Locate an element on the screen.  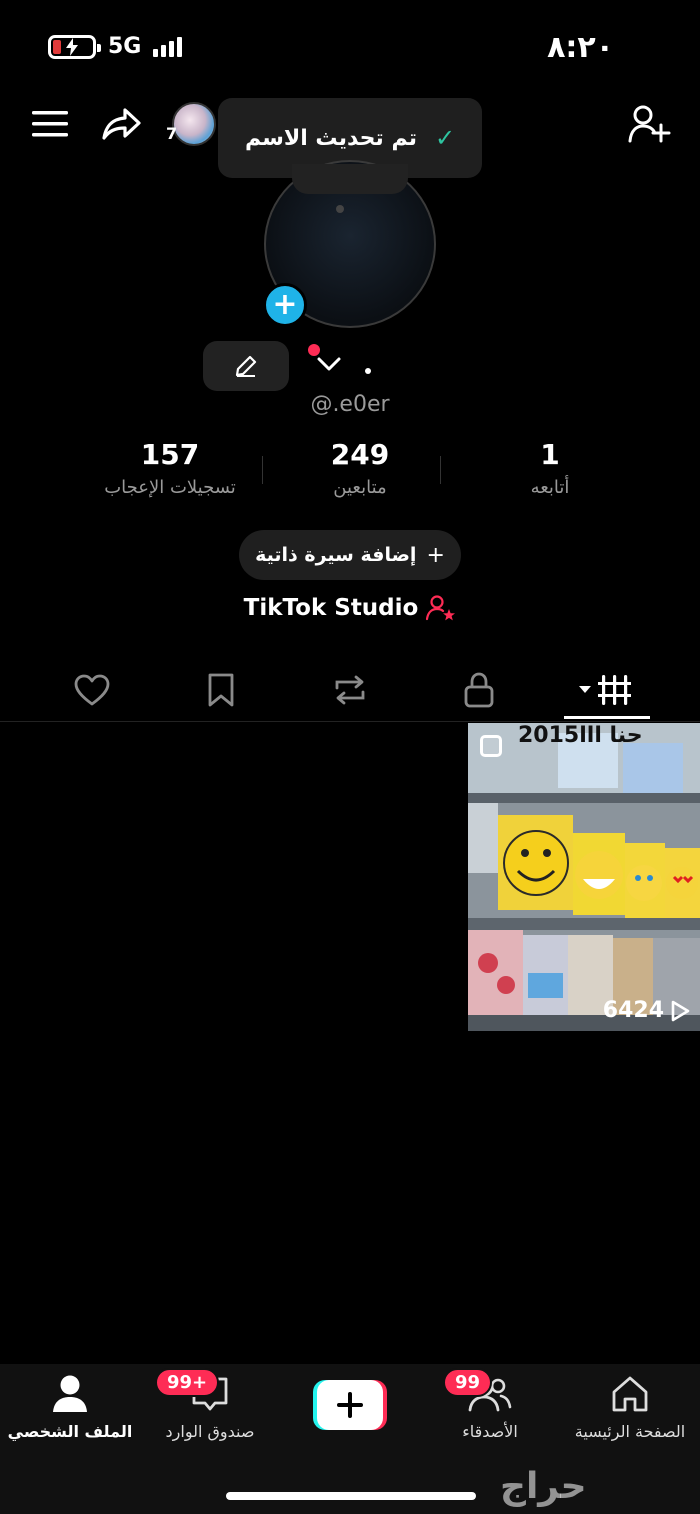
video-views: 6424 is located at coordinates (646, 1010).